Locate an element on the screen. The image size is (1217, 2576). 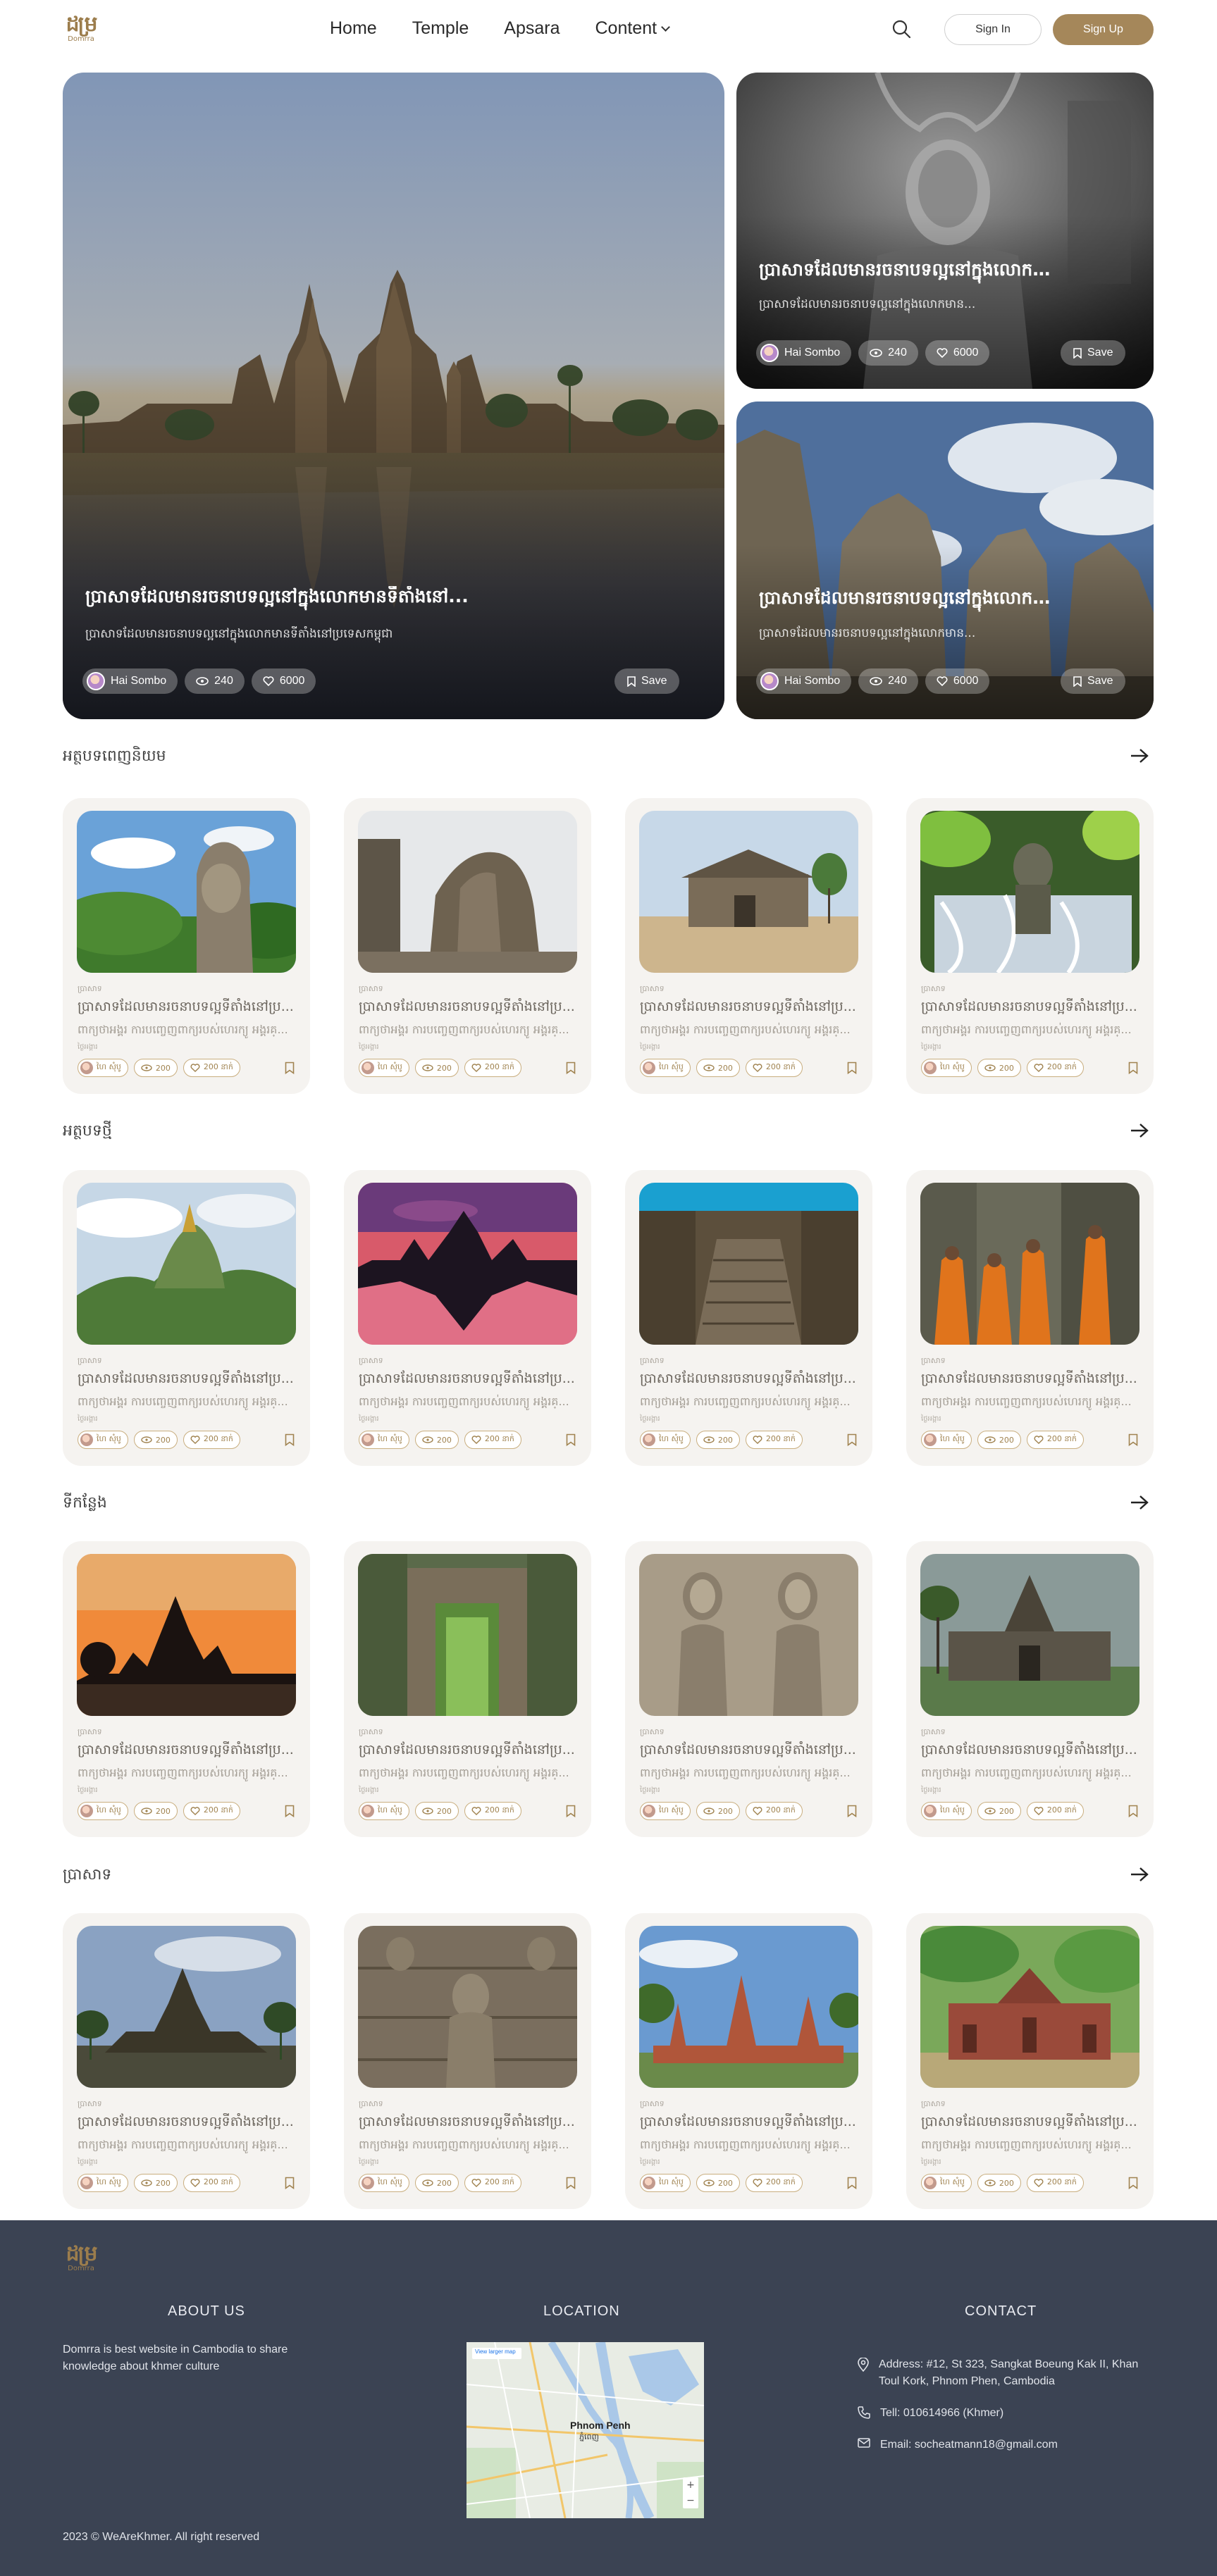
footer-logo: ដម្រ Domrra is located at coordinates (81, 2259).